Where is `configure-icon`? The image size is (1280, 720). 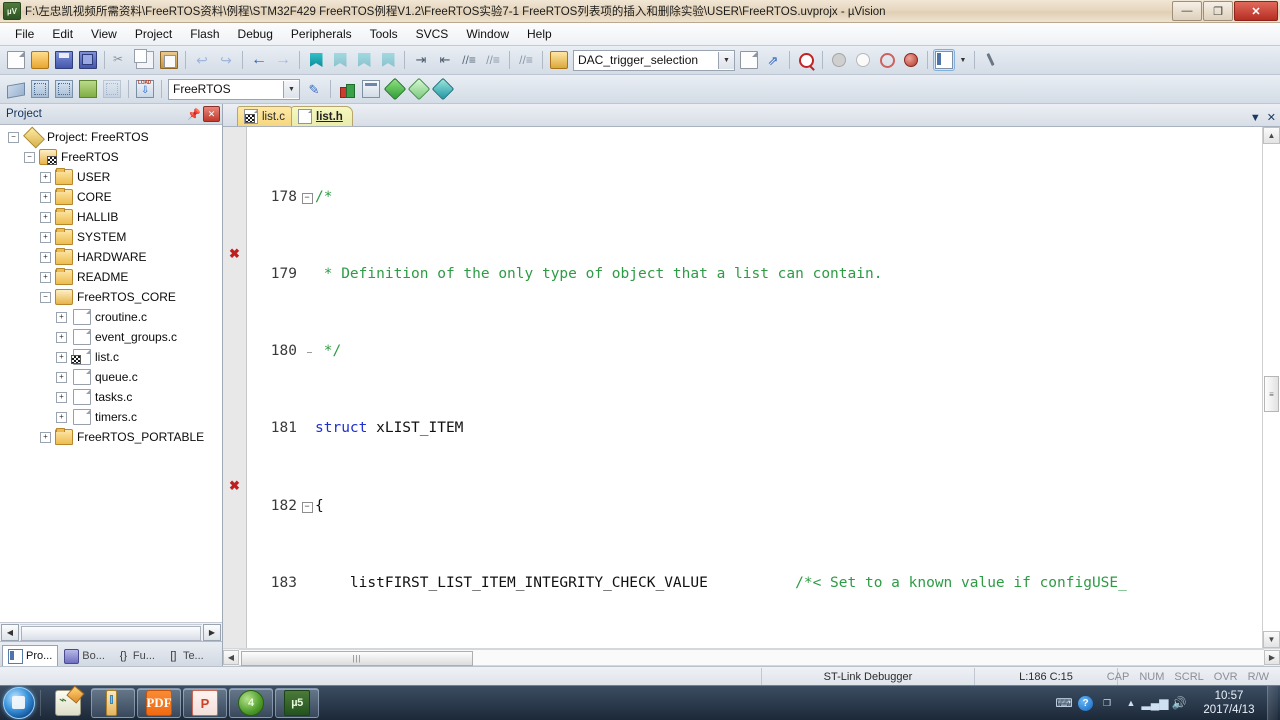 configure-icon is located at coordinates (991, 60).